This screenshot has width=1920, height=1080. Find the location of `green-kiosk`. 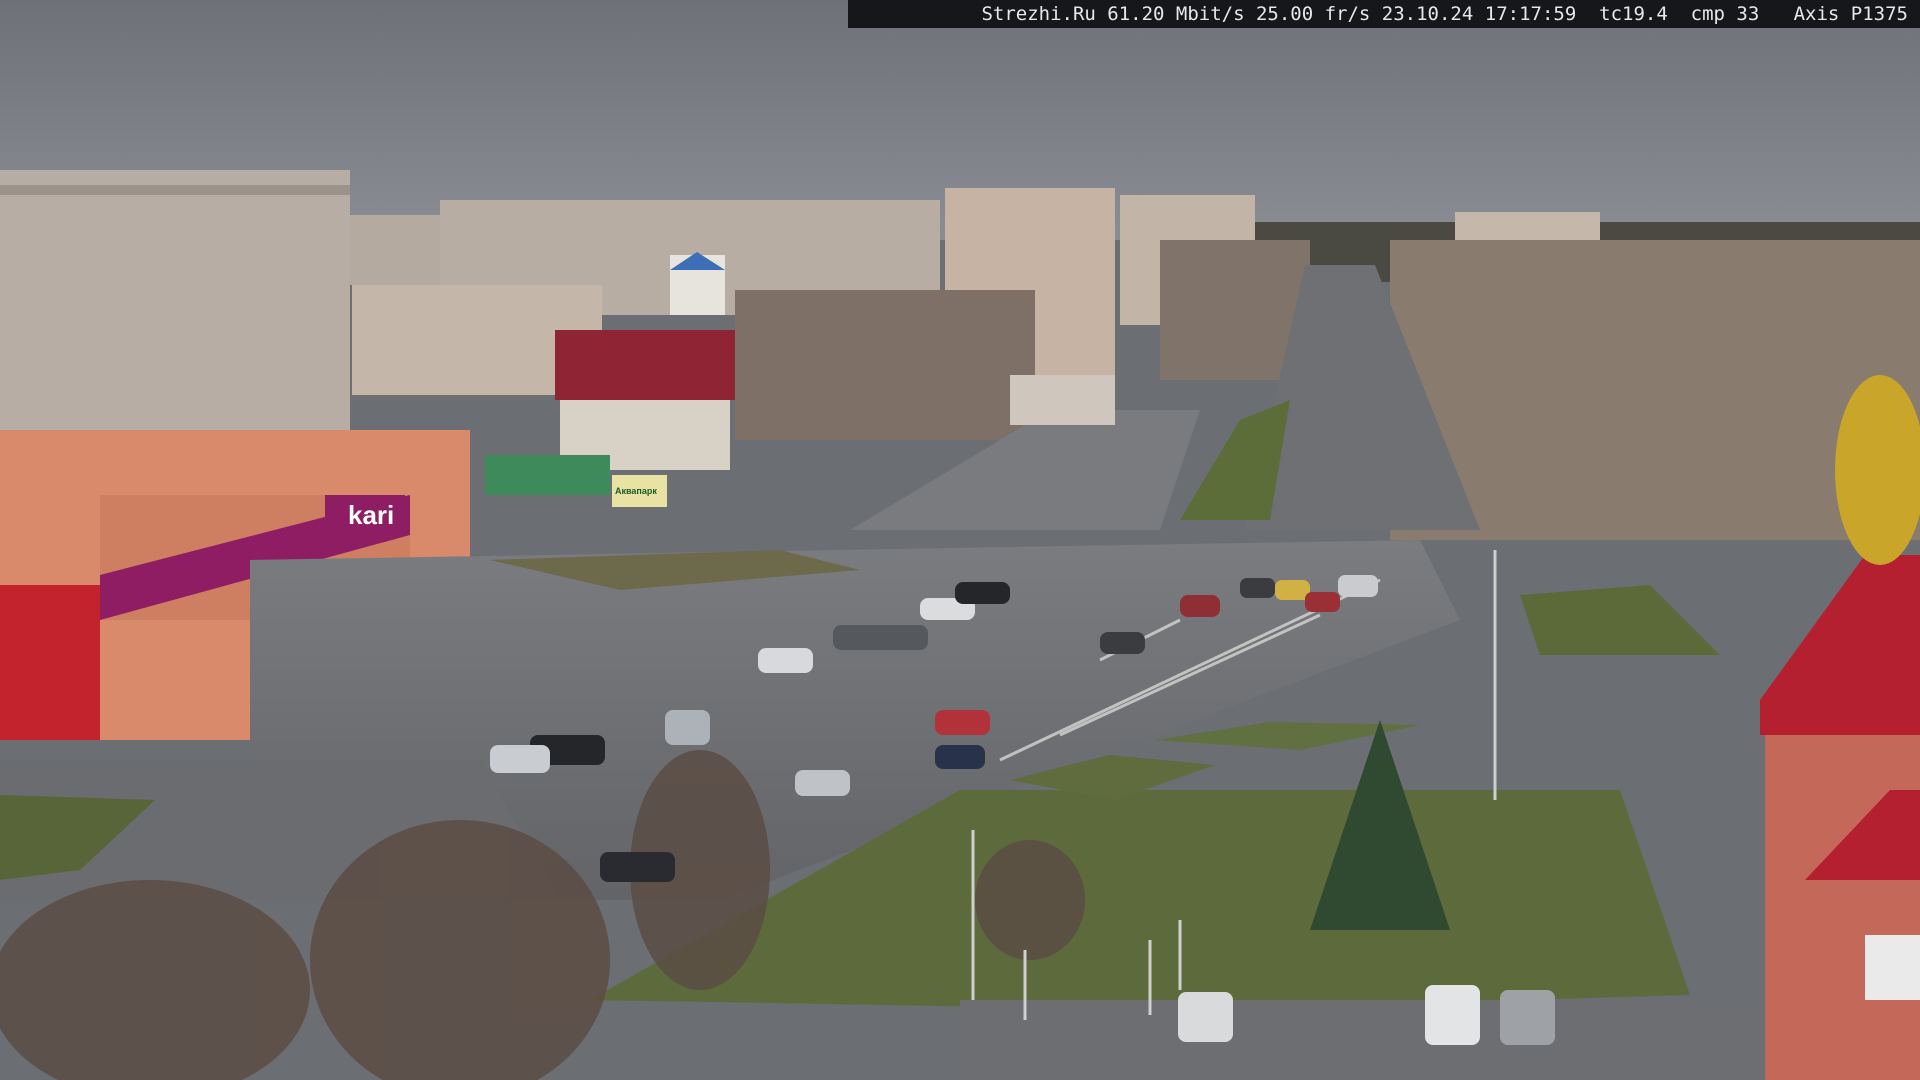

green-kiosk is located at coordinates (547, 475).